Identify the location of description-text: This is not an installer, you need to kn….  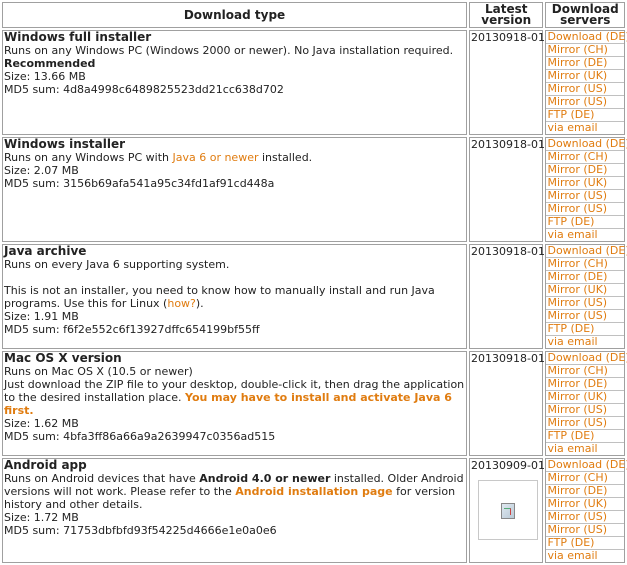
(219, 297).